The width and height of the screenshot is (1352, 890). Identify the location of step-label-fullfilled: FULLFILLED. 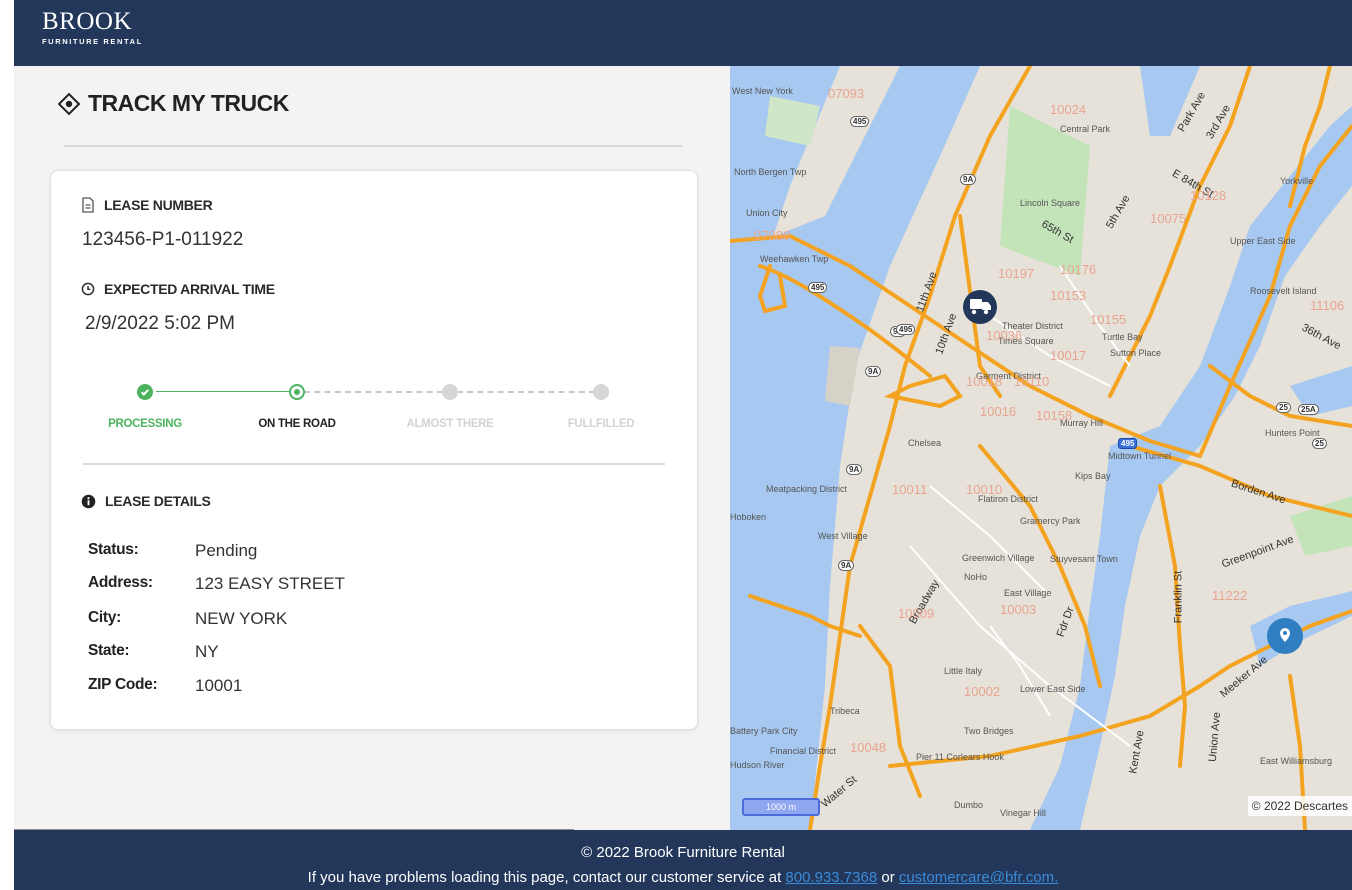
(601, 424).